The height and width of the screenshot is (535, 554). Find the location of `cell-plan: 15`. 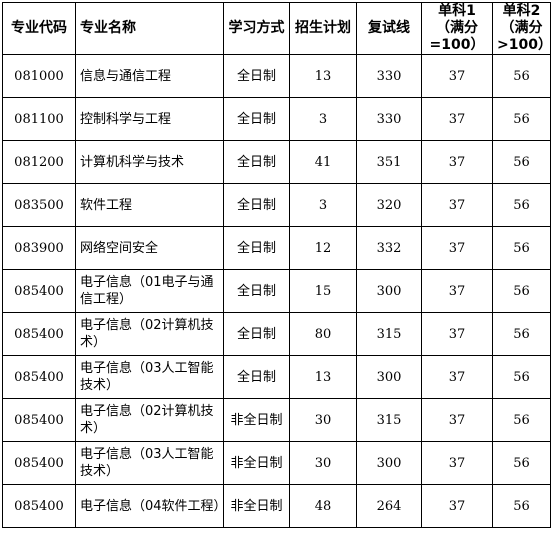

cell-plan: 15 is located at coordinates (323, 291).